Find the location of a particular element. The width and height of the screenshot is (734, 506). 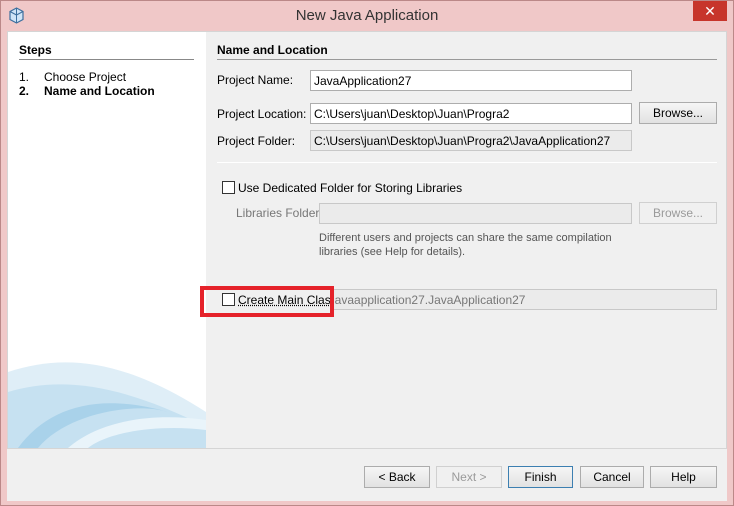

step-choose-project: 1. Choose Project is located at coordinates (72, 77).